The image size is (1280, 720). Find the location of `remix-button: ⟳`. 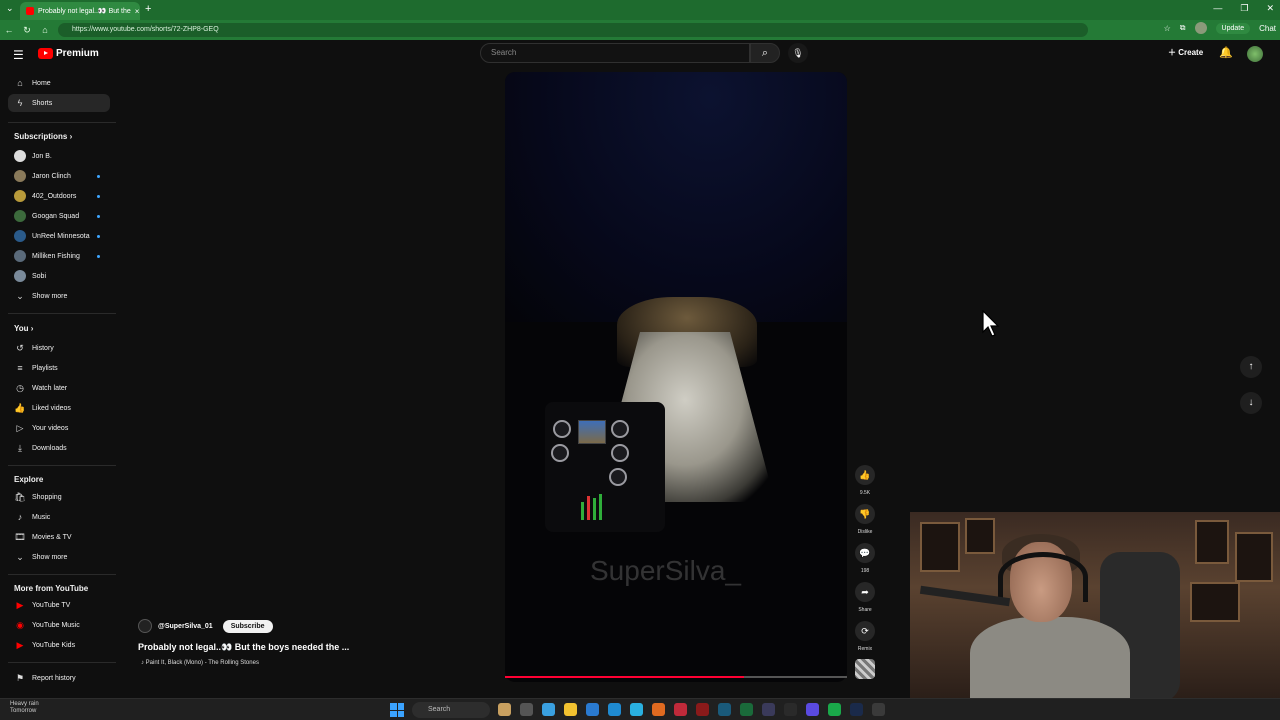

remix-button: ⟳ is located at coordinates (865, 631).